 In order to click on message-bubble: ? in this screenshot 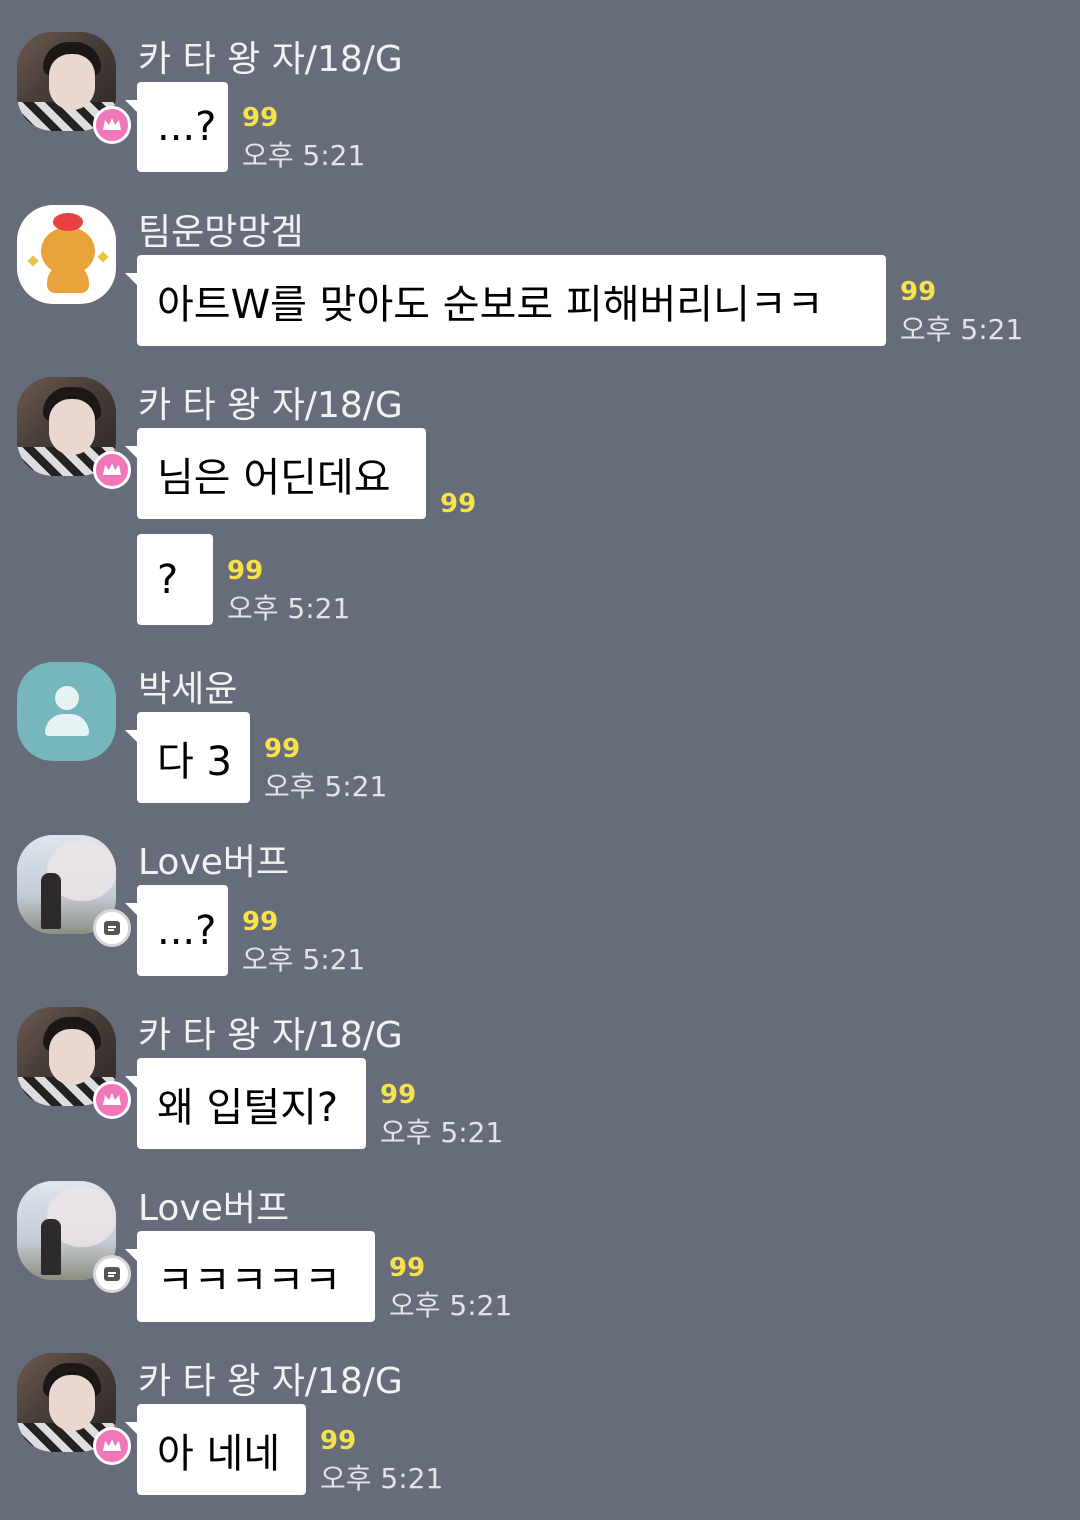, I will do `click(175, 579)`.